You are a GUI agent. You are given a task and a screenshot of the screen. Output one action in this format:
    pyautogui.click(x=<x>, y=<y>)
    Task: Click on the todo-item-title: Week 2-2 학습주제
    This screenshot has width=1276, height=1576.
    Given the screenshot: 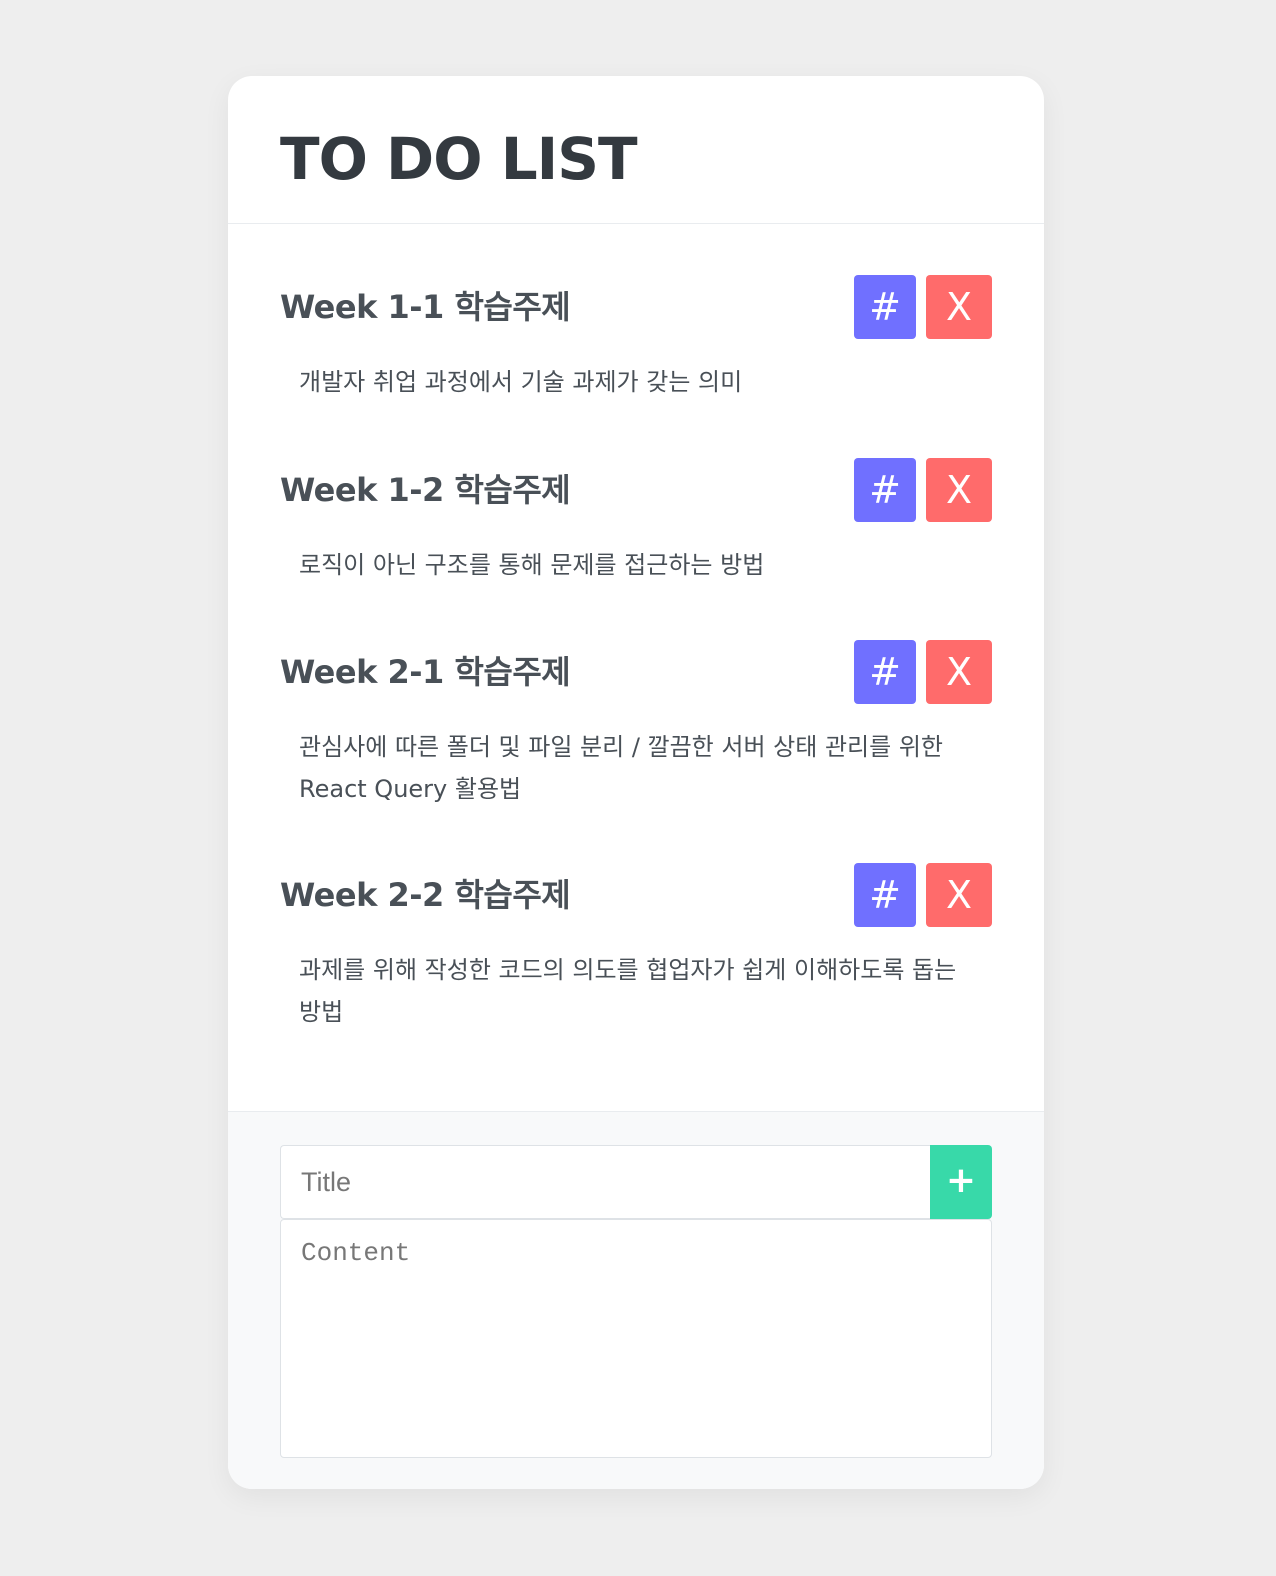 What is the action you would take?
    pyautogui.click(x=425, y=895)
    